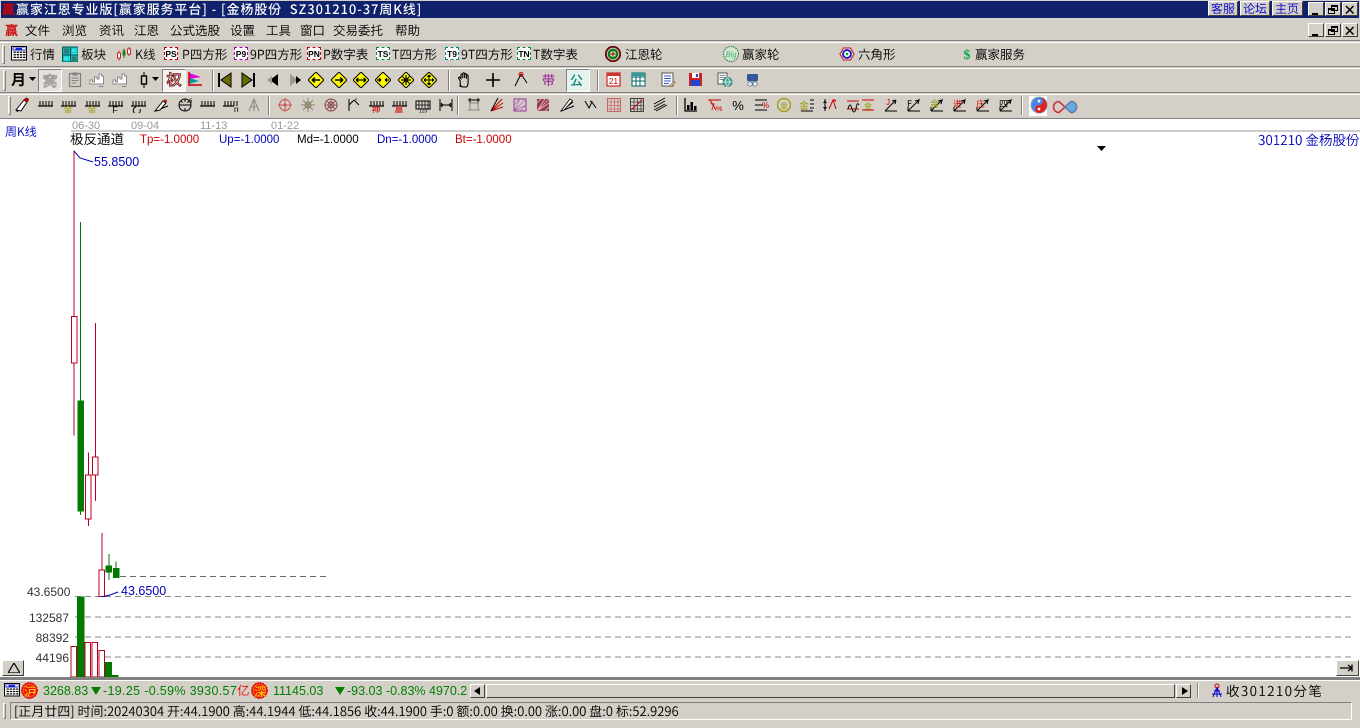 The height and width of the screenshot is (728, 1360). I want to click on svg-text: F, so click(115, 109).